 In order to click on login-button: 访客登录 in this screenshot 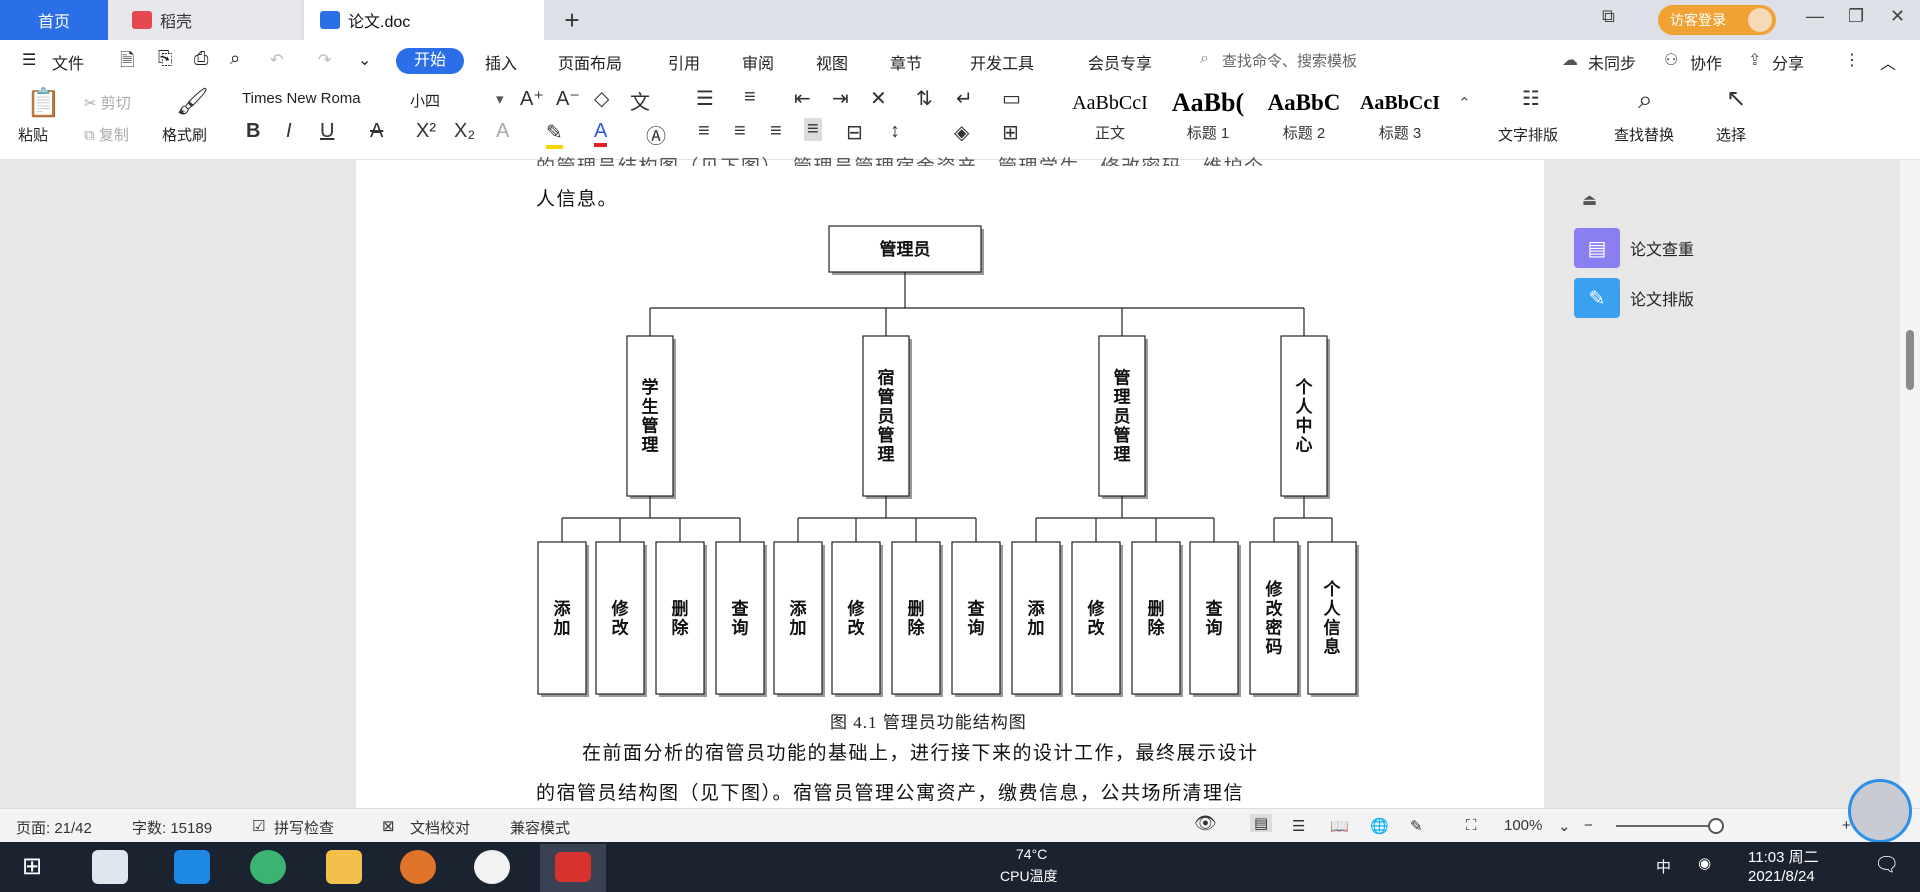, I will do `click(1717, 20)`.